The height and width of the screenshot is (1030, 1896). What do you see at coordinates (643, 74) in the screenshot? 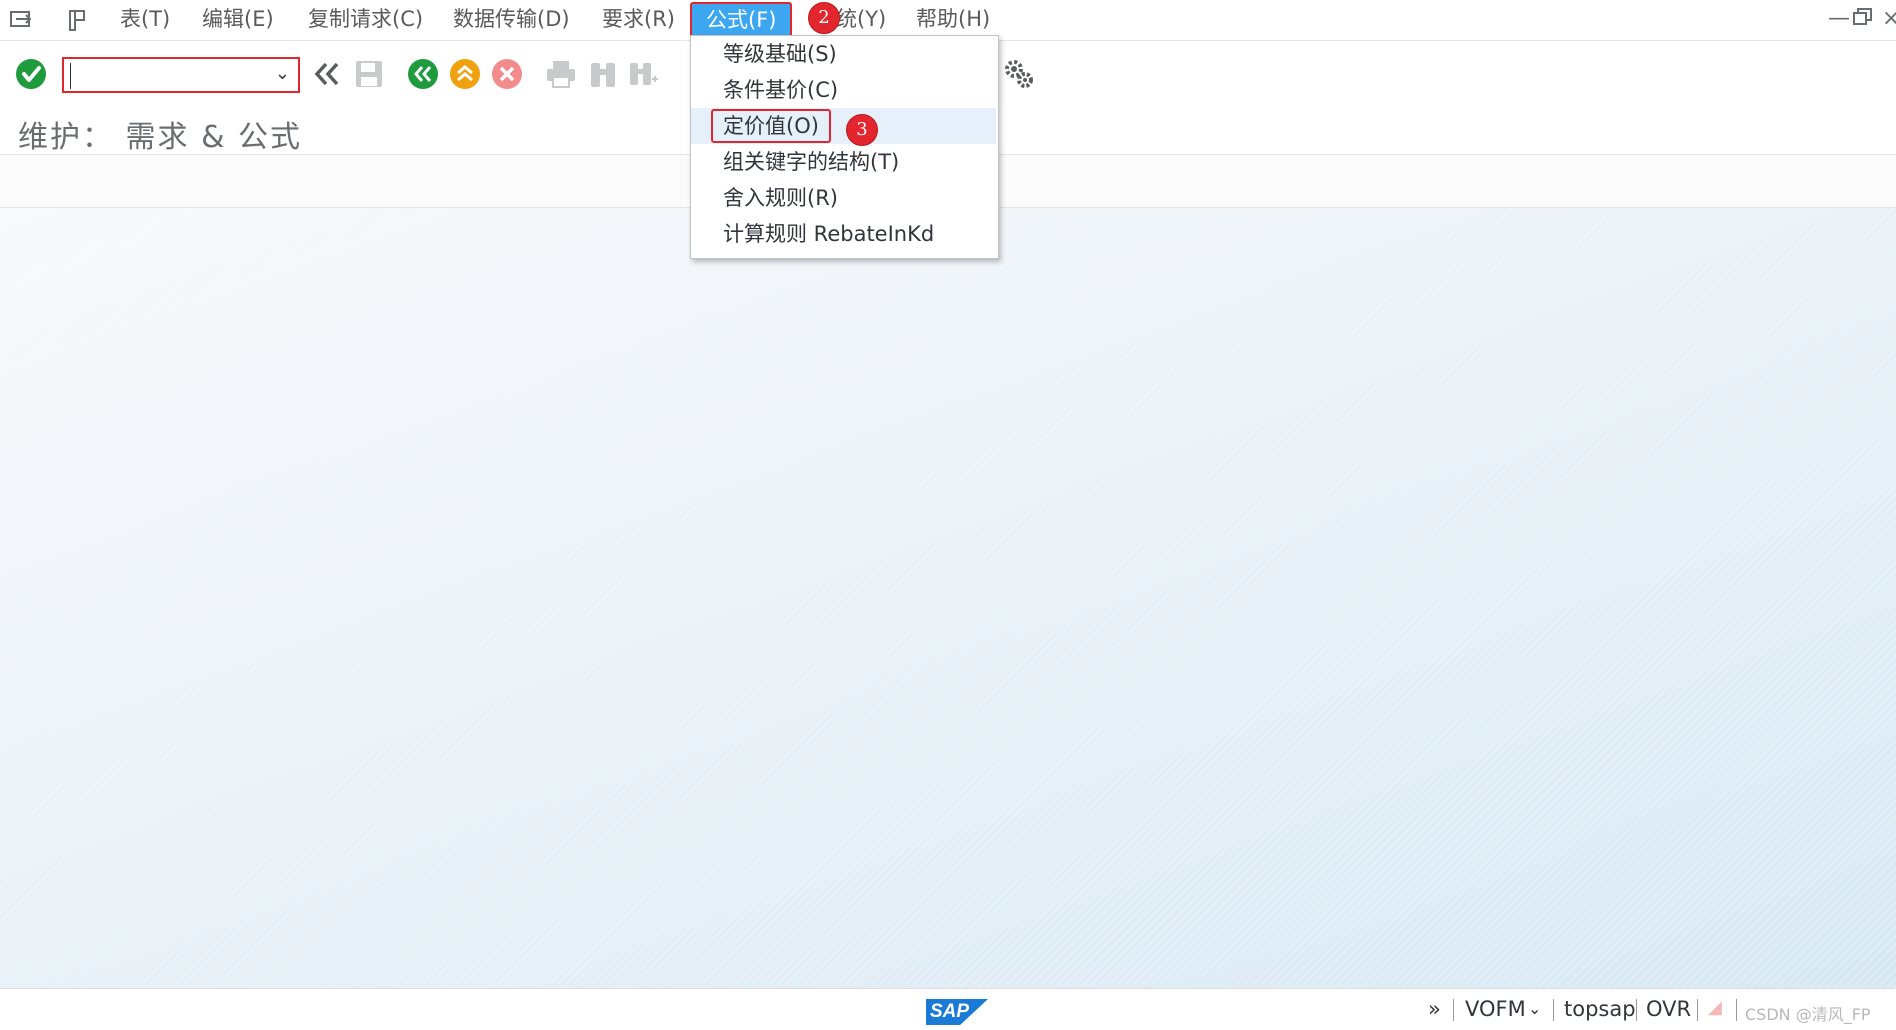
I see `find-next-icon` at bounding box center [643, 74].